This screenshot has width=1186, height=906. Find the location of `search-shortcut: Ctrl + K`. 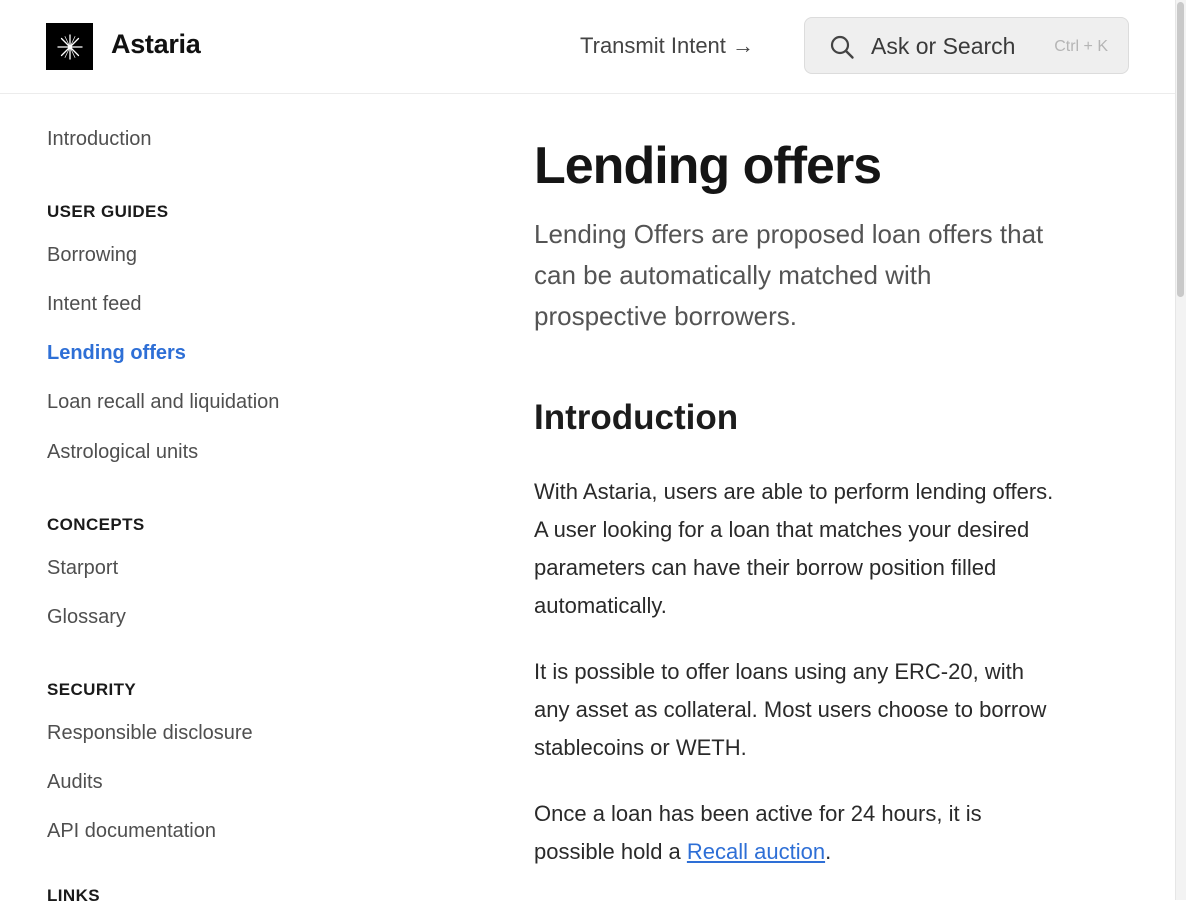

search-shortcut: Ctrl + K is located at coordinates (1081, 46).